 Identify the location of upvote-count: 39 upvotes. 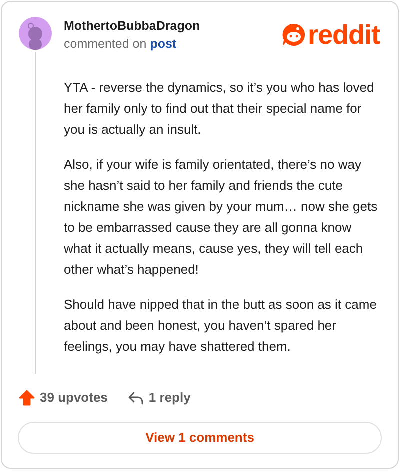
(74, 398).